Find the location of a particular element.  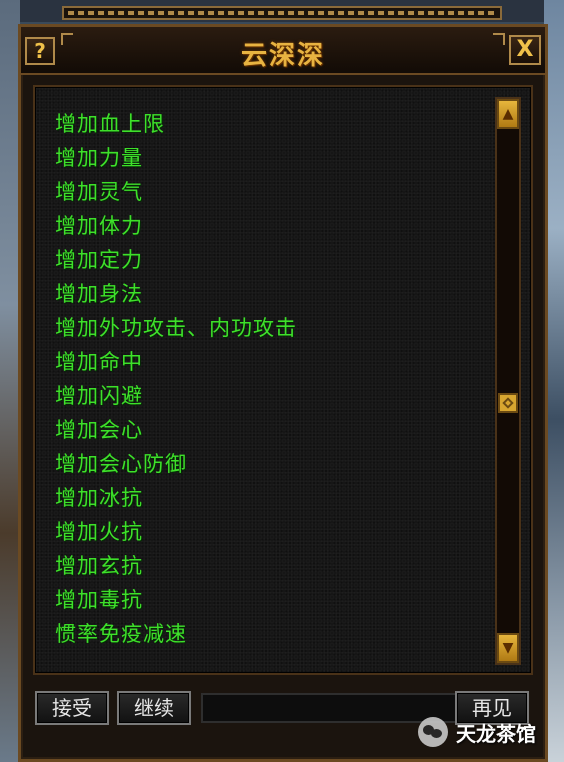

background-left is located at coordinates (10, 381).